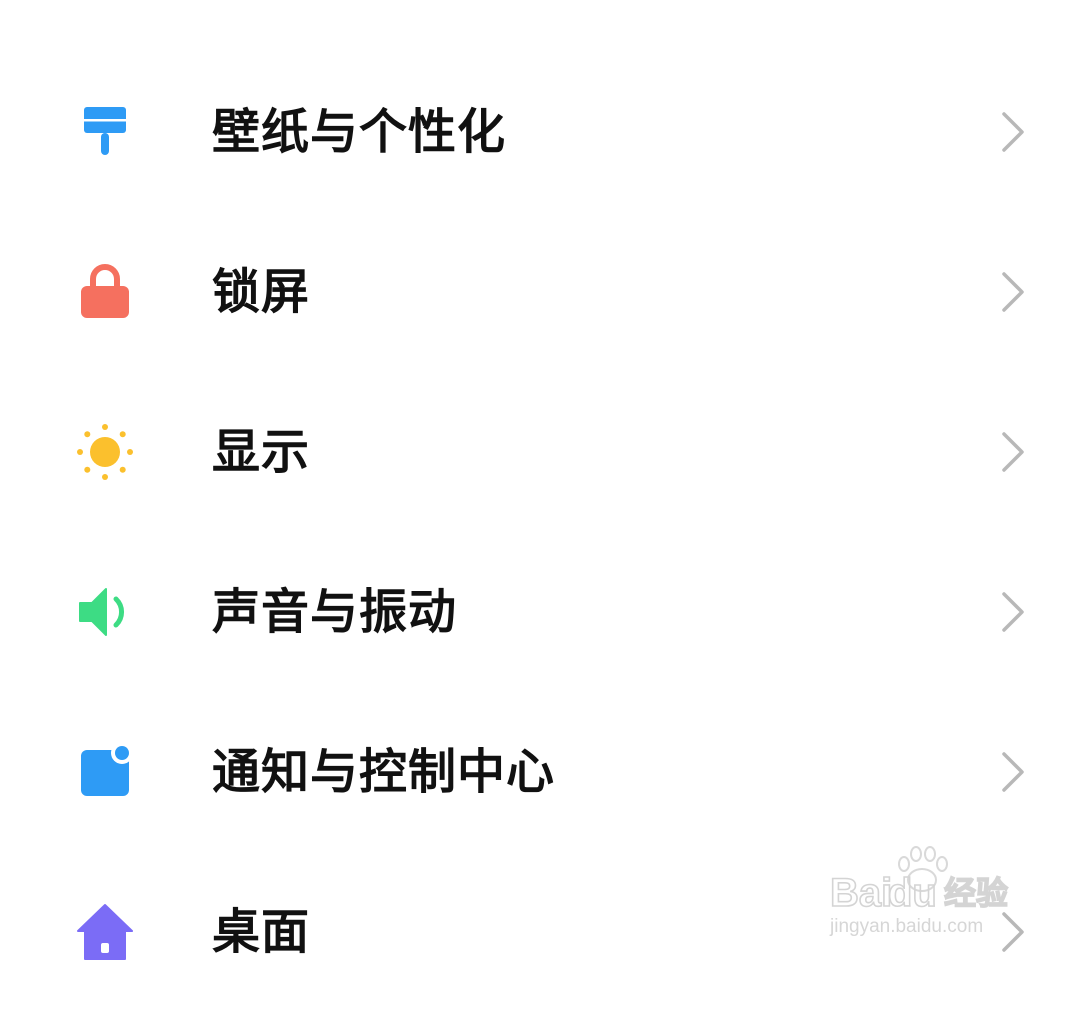 This screenshot has width=1080, height=1012. I want to click on settings-item-label: 壁纸与个性化, so click(359, 132).